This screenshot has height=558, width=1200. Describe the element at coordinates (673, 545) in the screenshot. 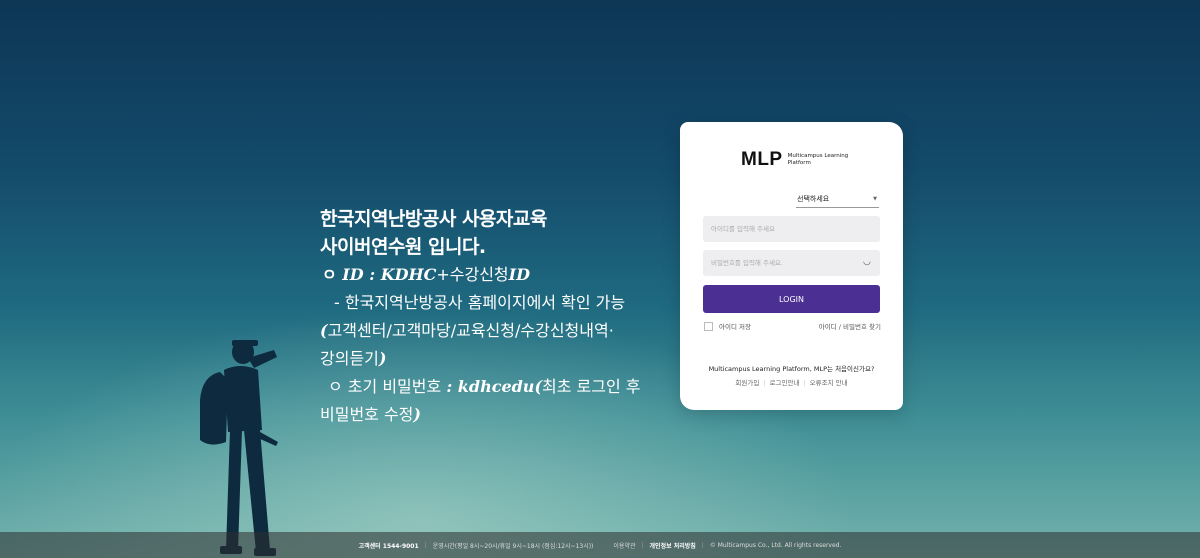

I see `footer-privacy-link: 개인정보 처리방침` at that location.